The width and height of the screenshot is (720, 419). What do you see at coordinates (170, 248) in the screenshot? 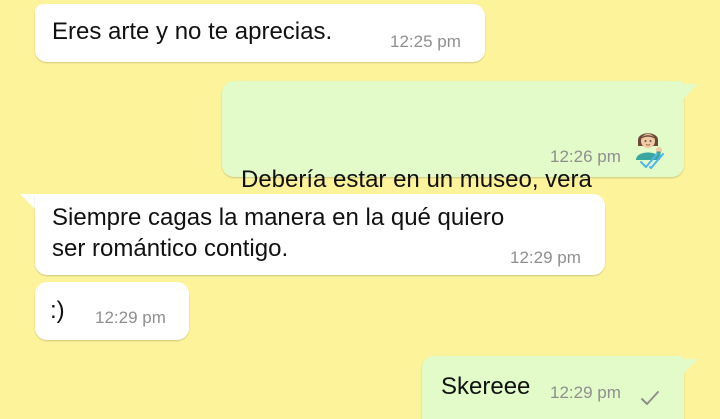
I see `message-text-line-2: ser romántico contigo.` at bounding box center [170, 248].